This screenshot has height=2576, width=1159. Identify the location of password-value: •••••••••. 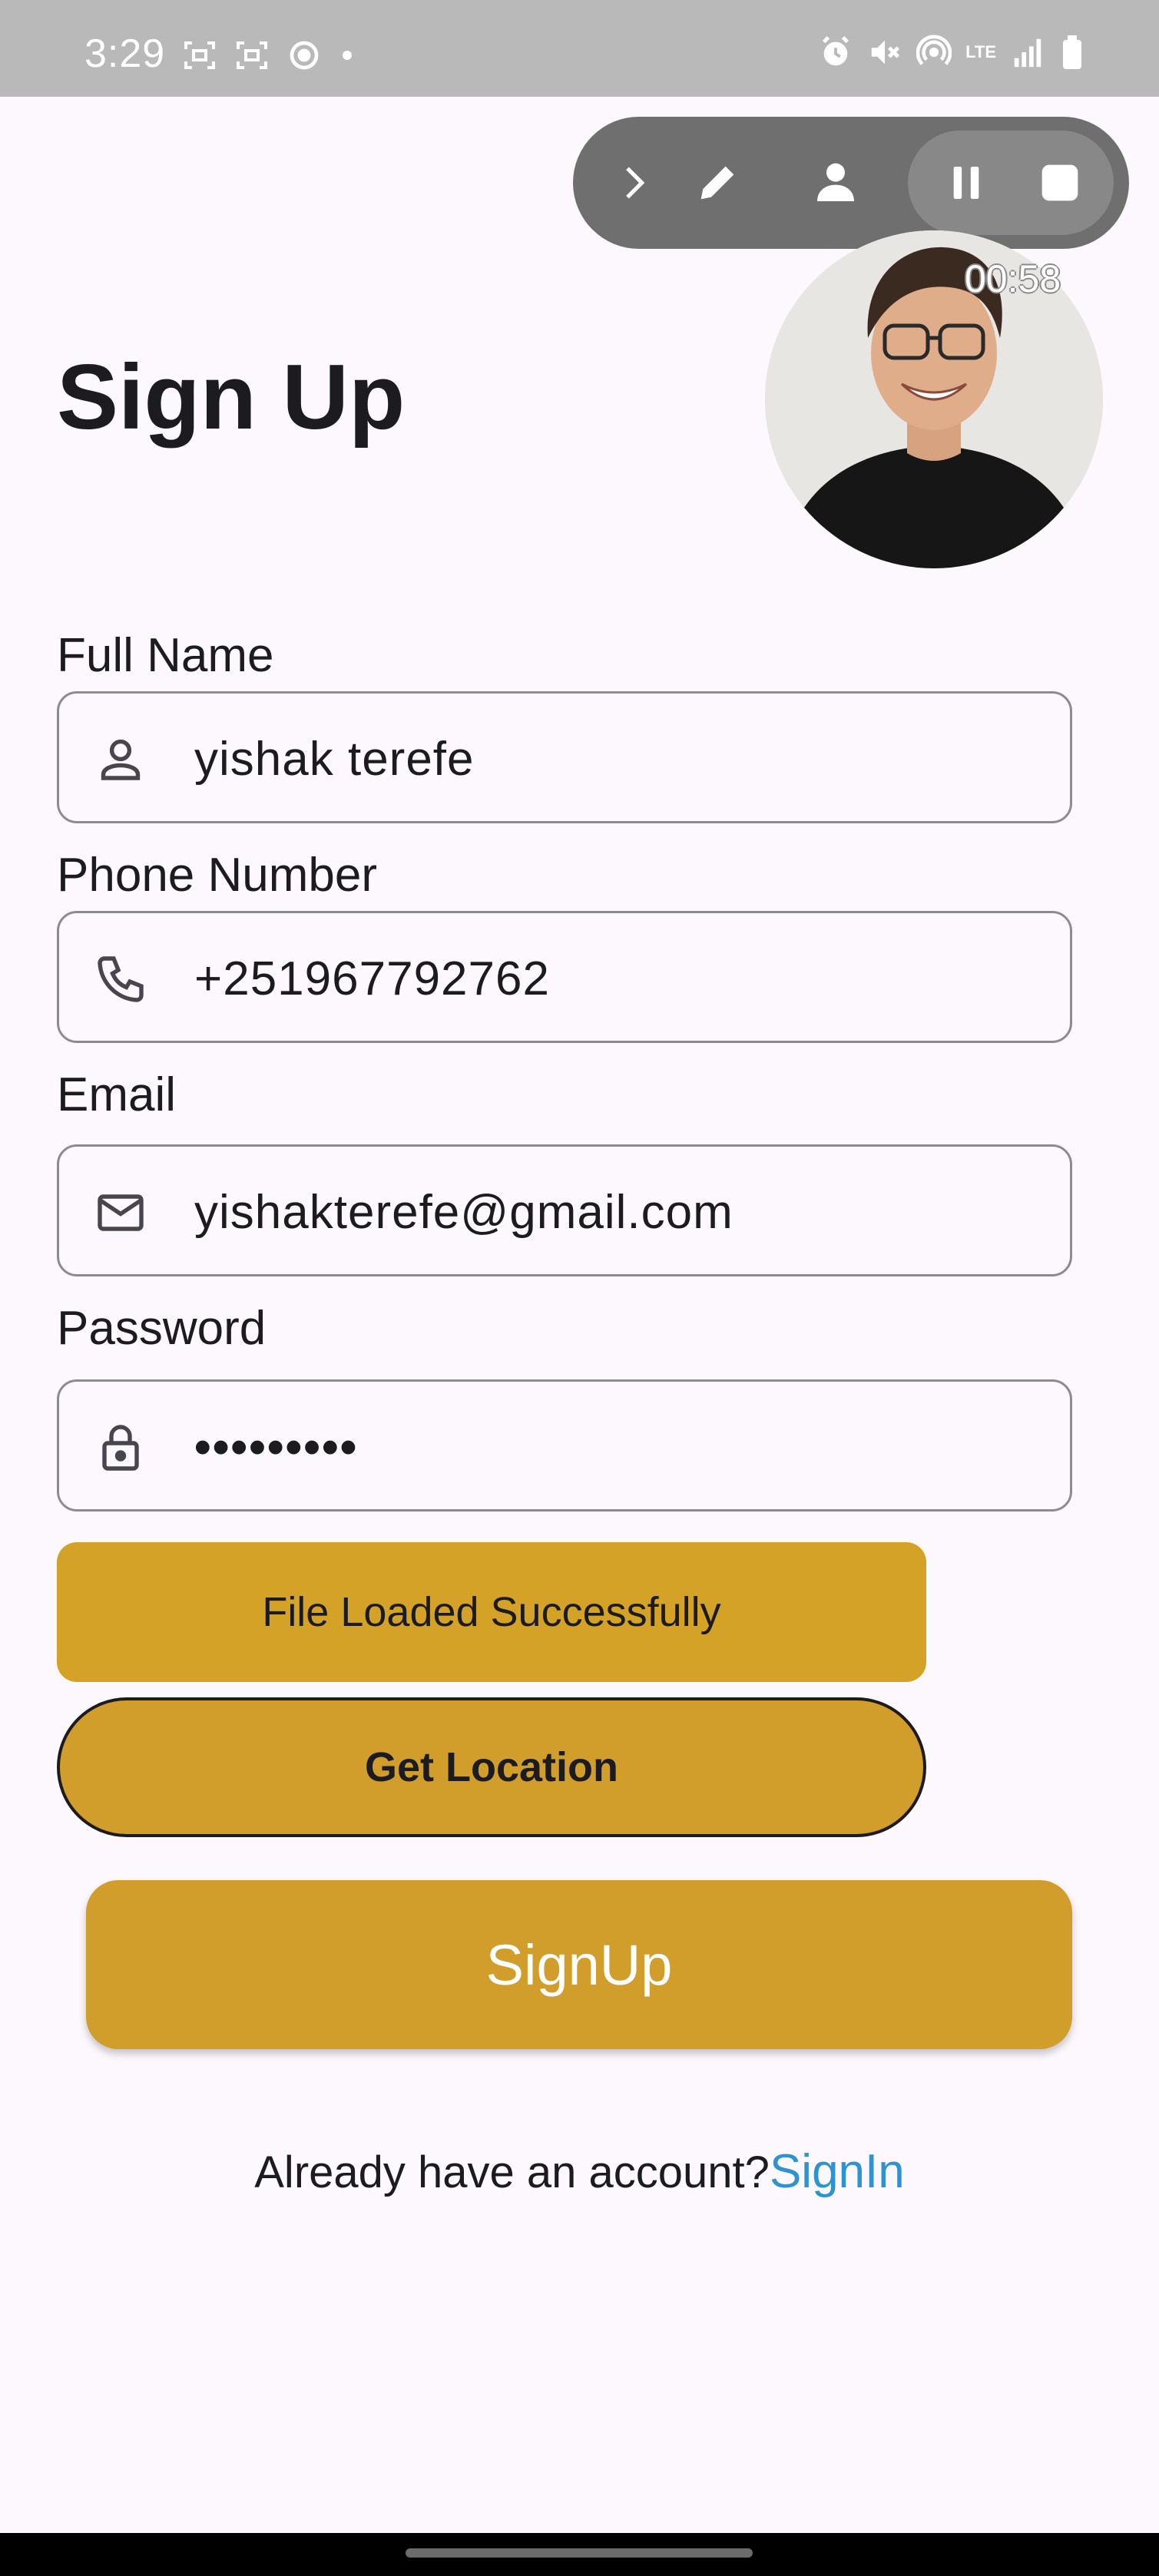
(276, 1447).